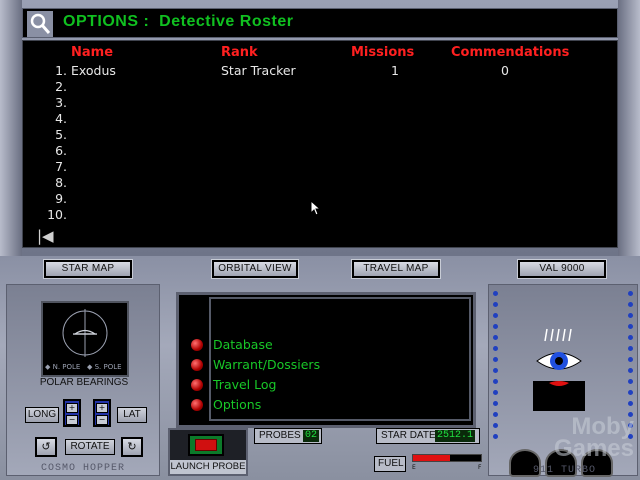  Describe the element at coordinates (45, 236) in the screenshot. I see `back-arrow-icon: |◀` at that location.